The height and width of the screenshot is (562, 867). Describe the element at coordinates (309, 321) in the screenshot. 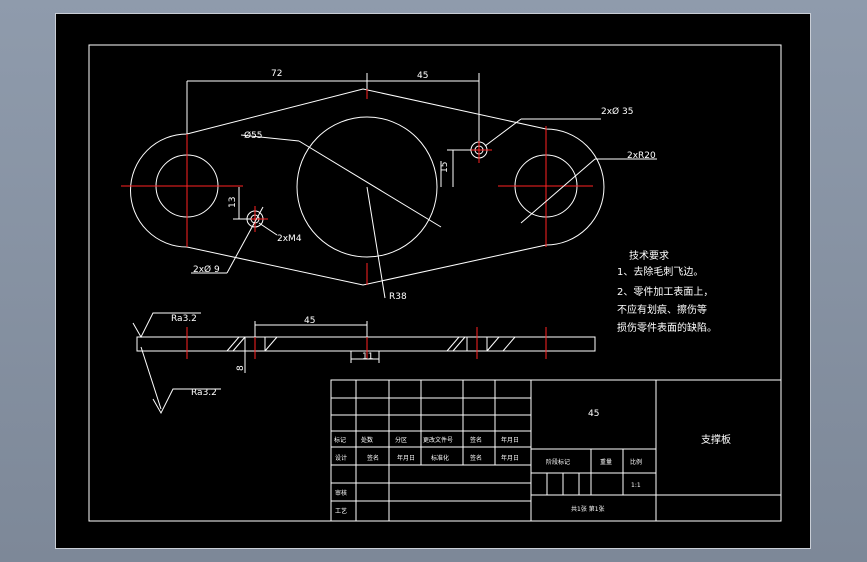

I see `dim-side-45-label: 45` at that location.